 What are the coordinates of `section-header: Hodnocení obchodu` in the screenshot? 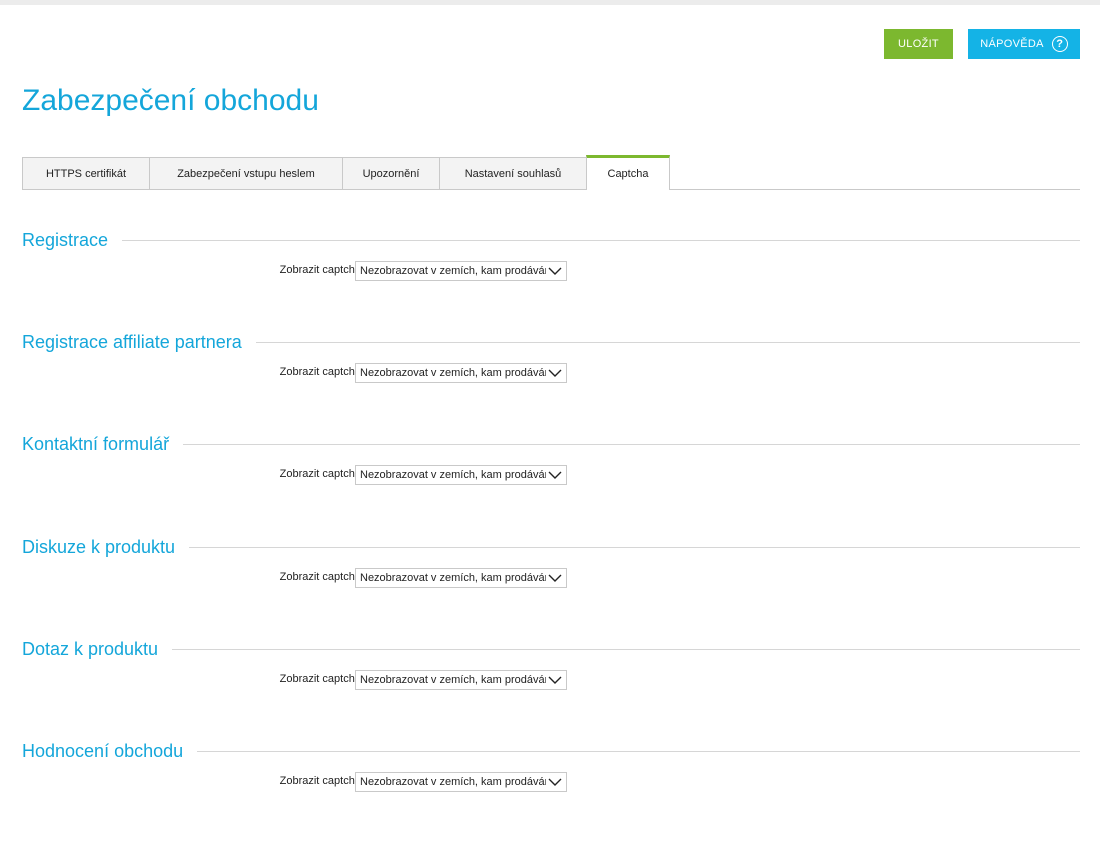 It's located at (551, 751).